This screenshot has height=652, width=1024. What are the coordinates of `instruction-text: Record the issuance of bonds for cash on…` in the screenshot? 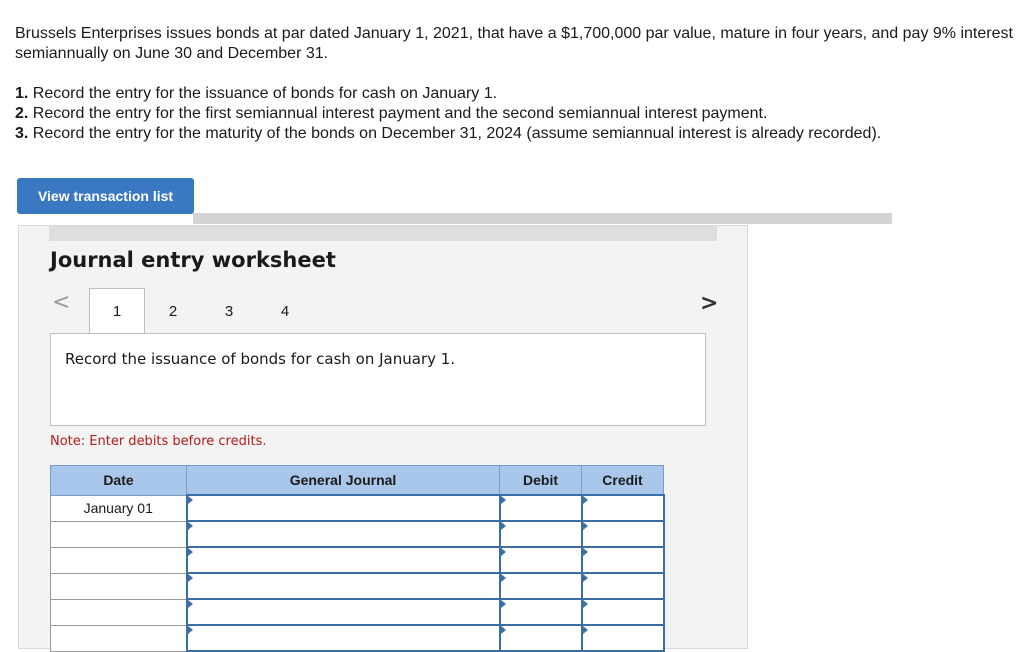 It's located at (260, 359).